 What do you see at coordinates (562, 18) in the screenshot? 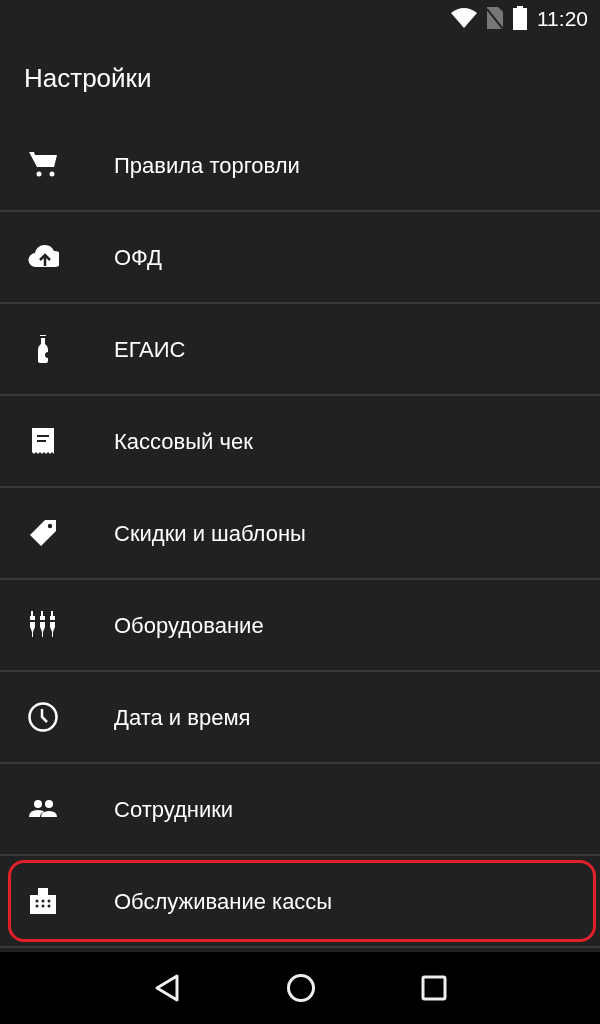
I see `clock-time: 11:20` at bounding box center [562, 18].